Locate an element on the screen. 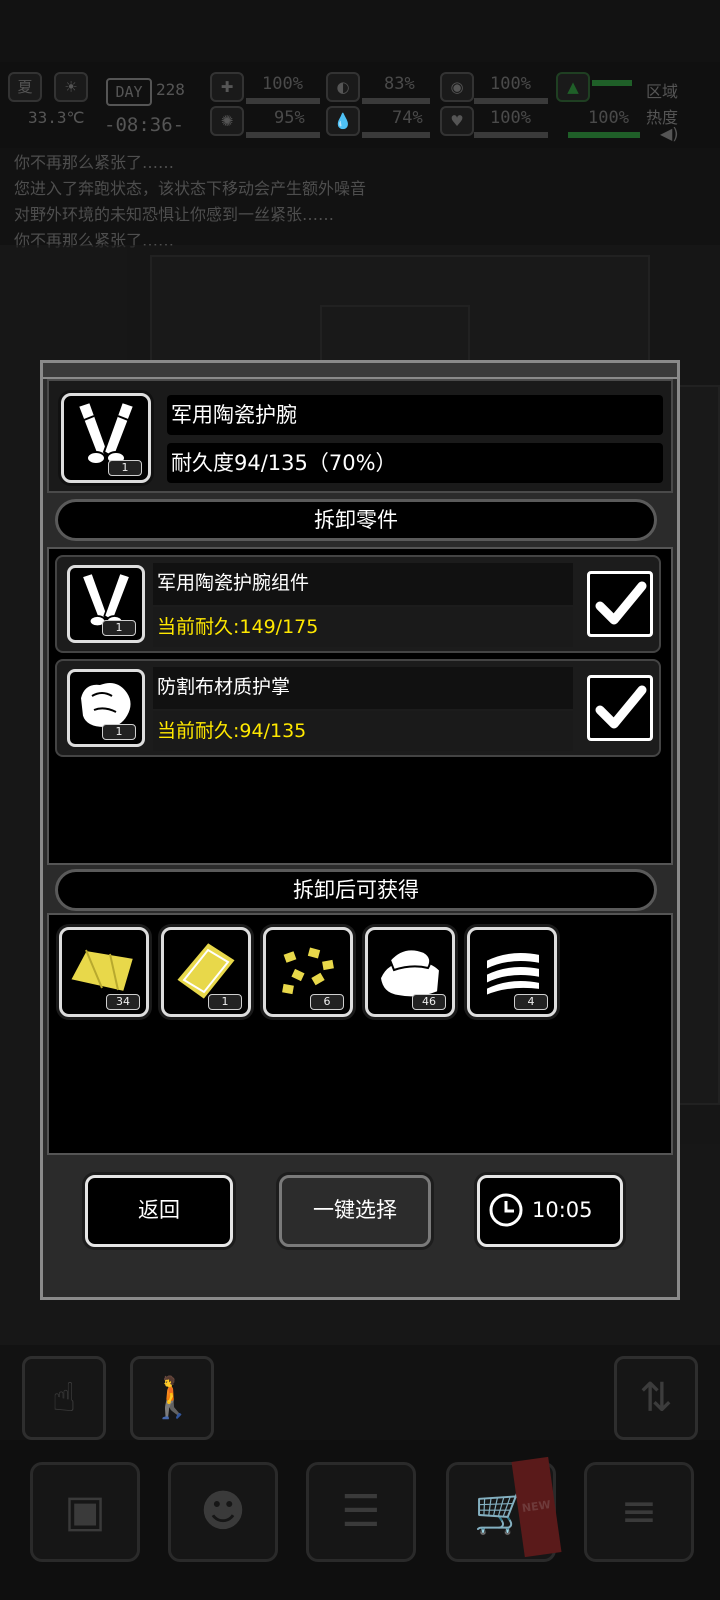 The height and width of the screenshot is (1600, 720). part-name: 军用陶瓷护腕组件 is located at coordinates (363, 584).